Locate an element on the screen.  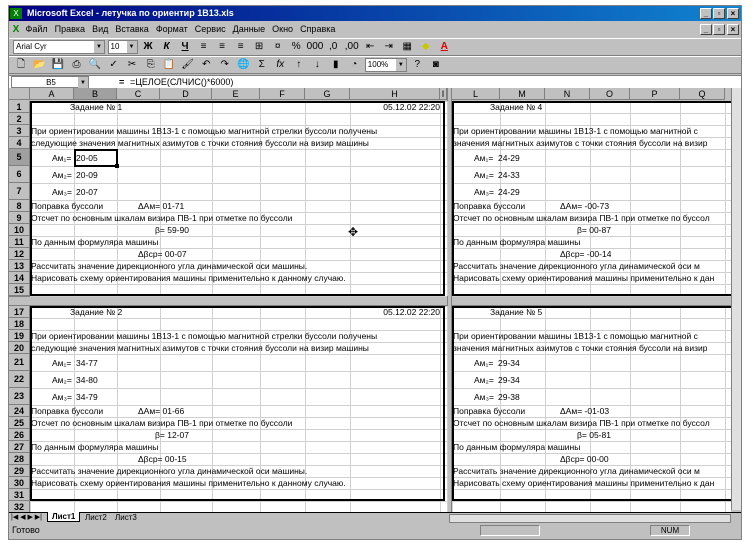
currency-icon: ¤ is located at coordinates (278, 46).